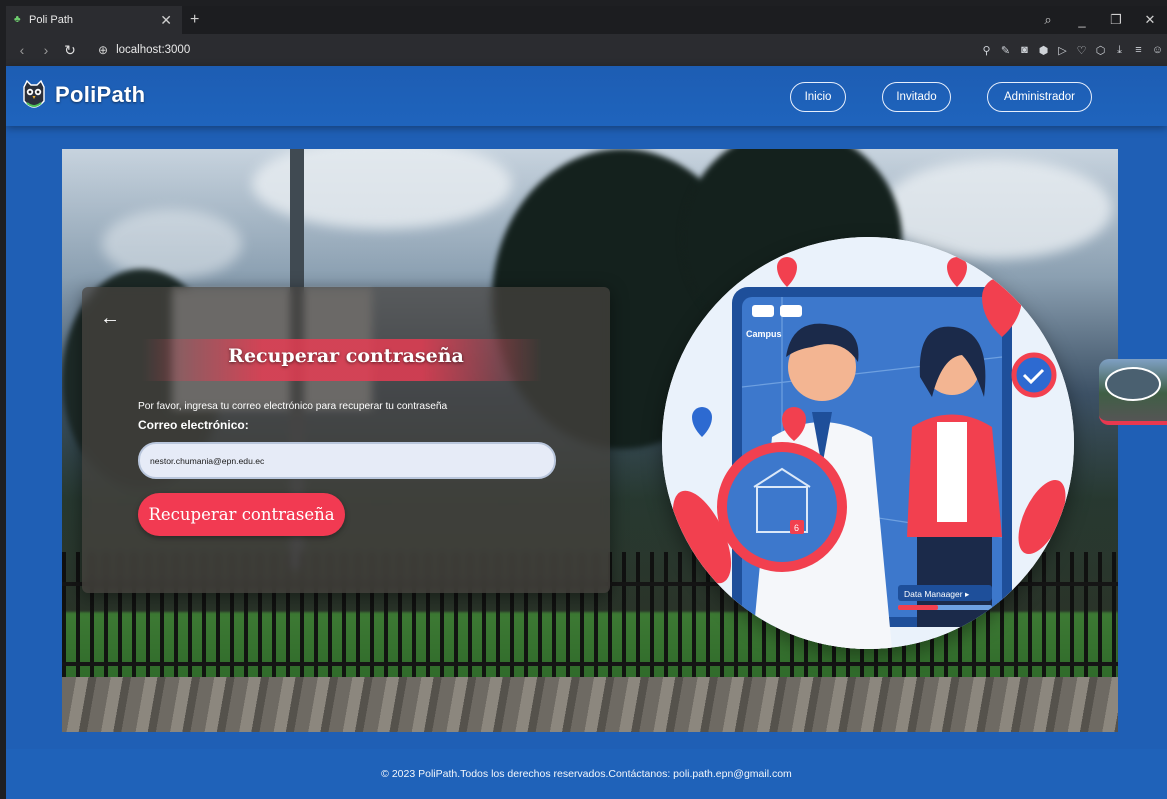  What do you see at coordinates (818, 97) in the screenshot?
I see `nav-inicio-button: Inicio` at bounding box center [818, 97].